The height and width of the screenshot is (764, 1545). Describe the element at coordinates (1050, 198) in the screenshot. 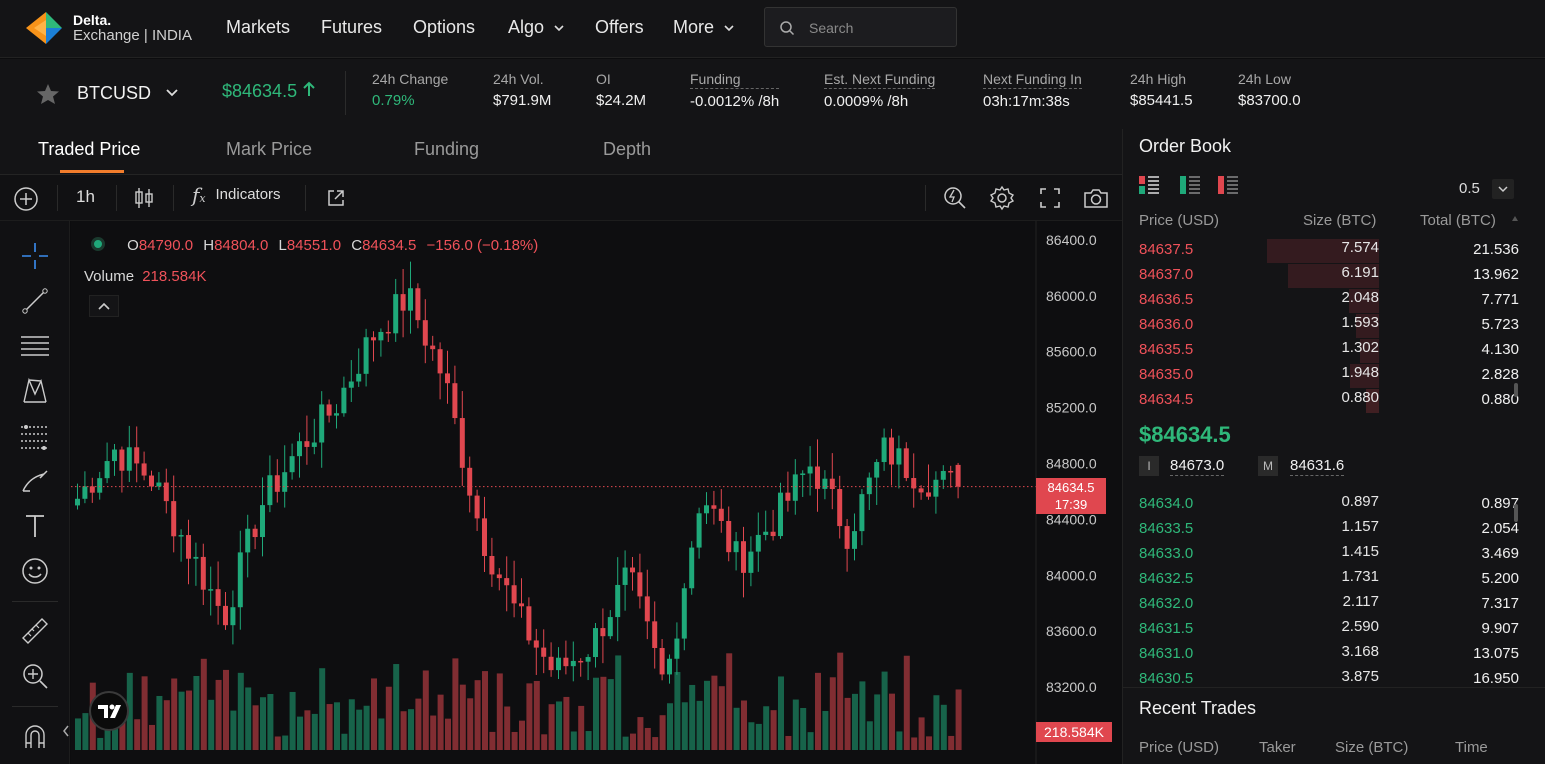

I see `fullscreen-icon` at that location.